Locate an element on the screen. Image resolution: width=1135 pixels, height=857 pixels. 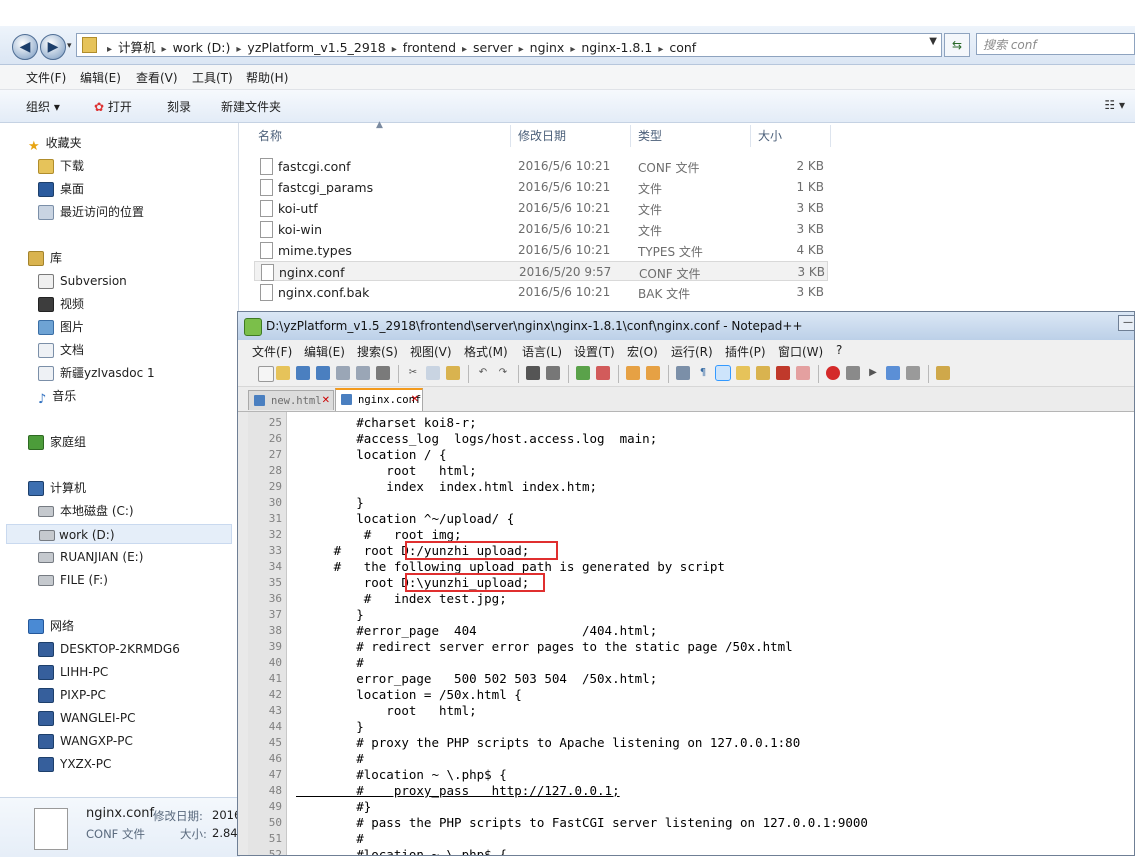
sidebar-item-drive-f: FILE (F:) is located at coordinates (73, 580).